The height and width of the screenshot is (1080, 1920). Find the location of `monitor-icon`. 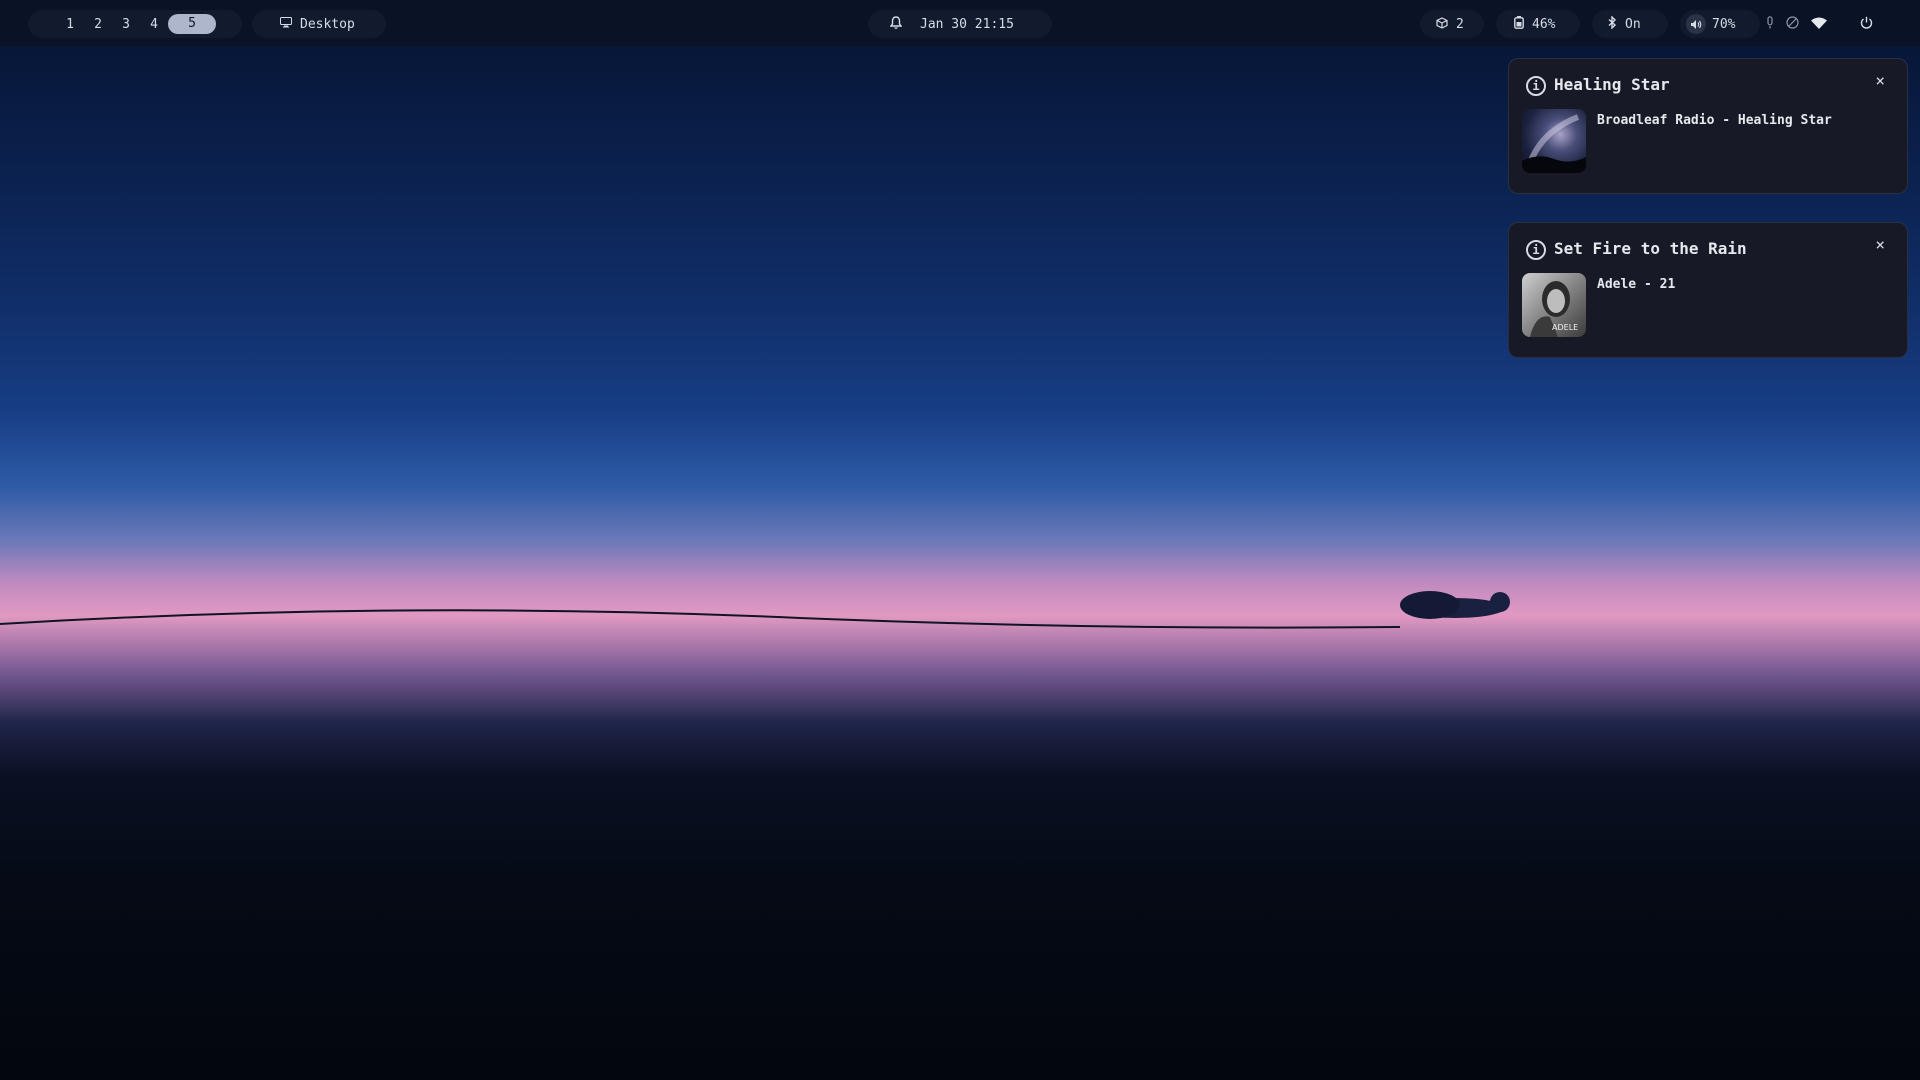

monitor-icon is located at coordinates (286, 24).